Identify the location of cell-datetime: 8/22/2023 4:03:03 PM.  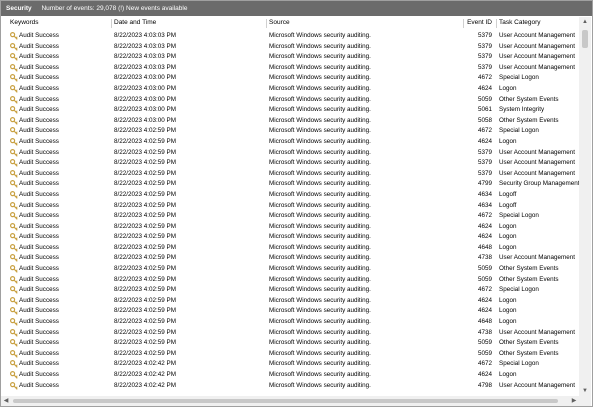
(145, 35).